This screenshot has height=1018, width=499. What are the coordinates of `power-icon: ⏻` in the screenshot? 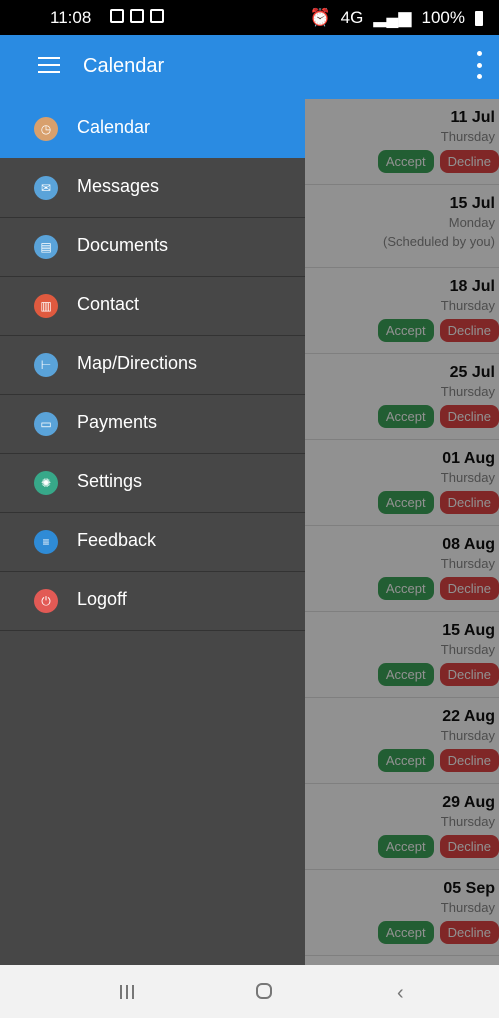 It's located at (46, 601).